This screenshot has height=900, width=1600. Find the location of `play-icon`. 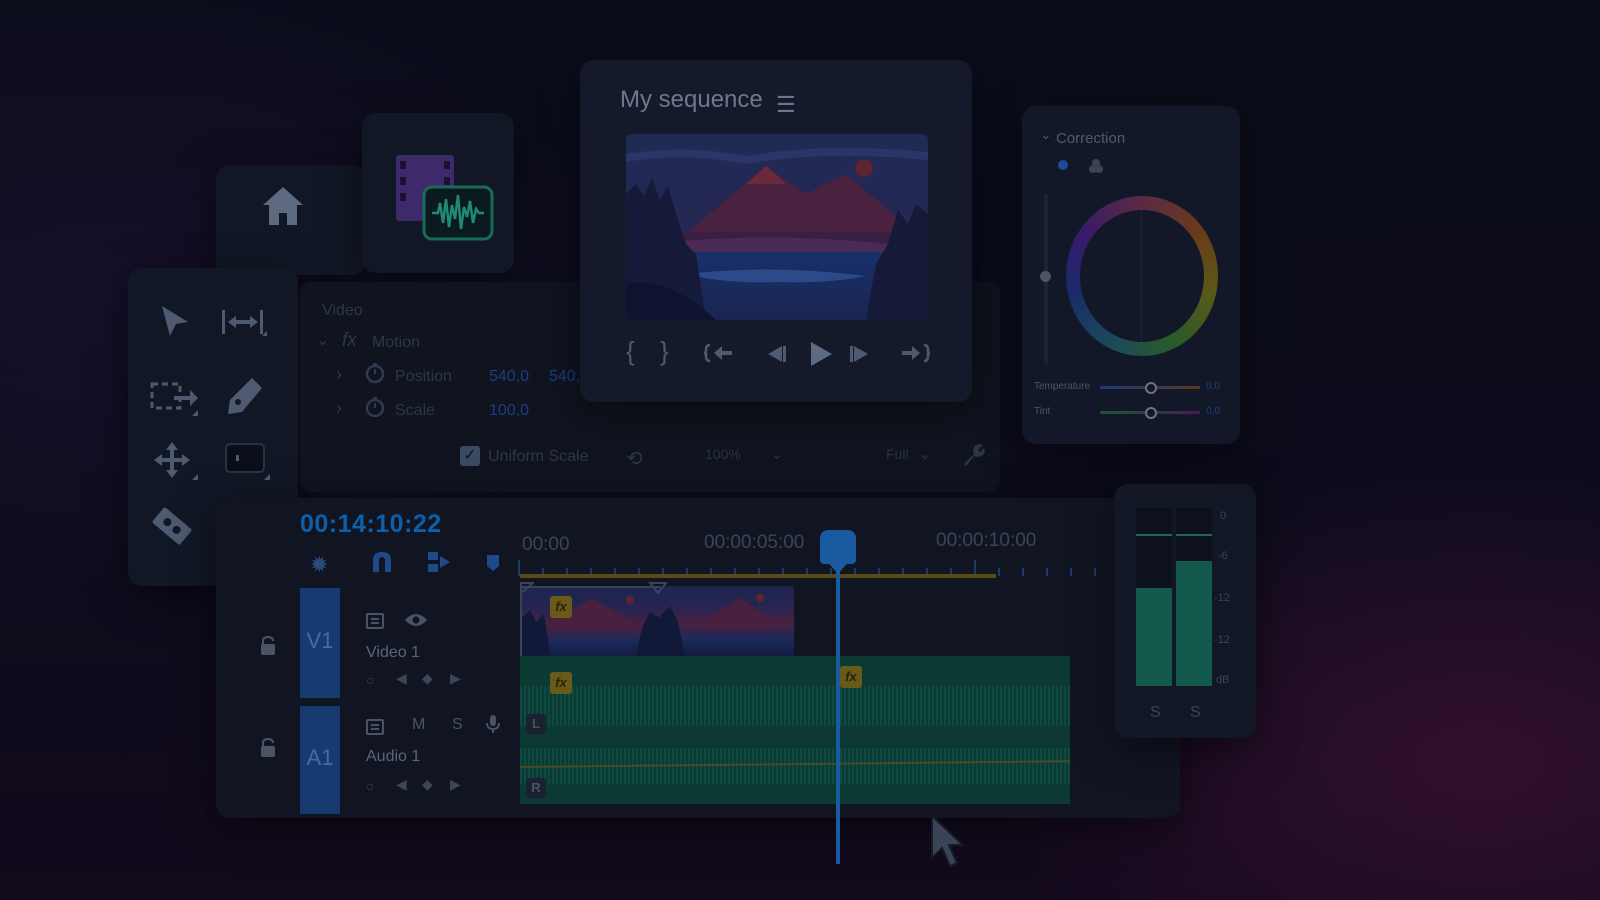

play-icon is located at coordinates (821, 354).